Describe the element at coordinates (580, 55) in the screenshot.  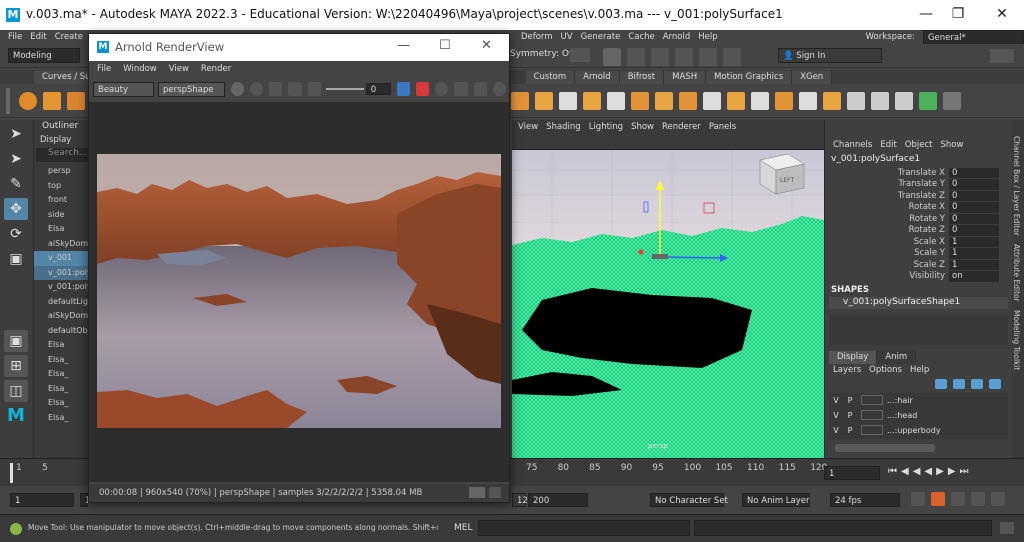
I see `symmetry-dropdown` at that location.